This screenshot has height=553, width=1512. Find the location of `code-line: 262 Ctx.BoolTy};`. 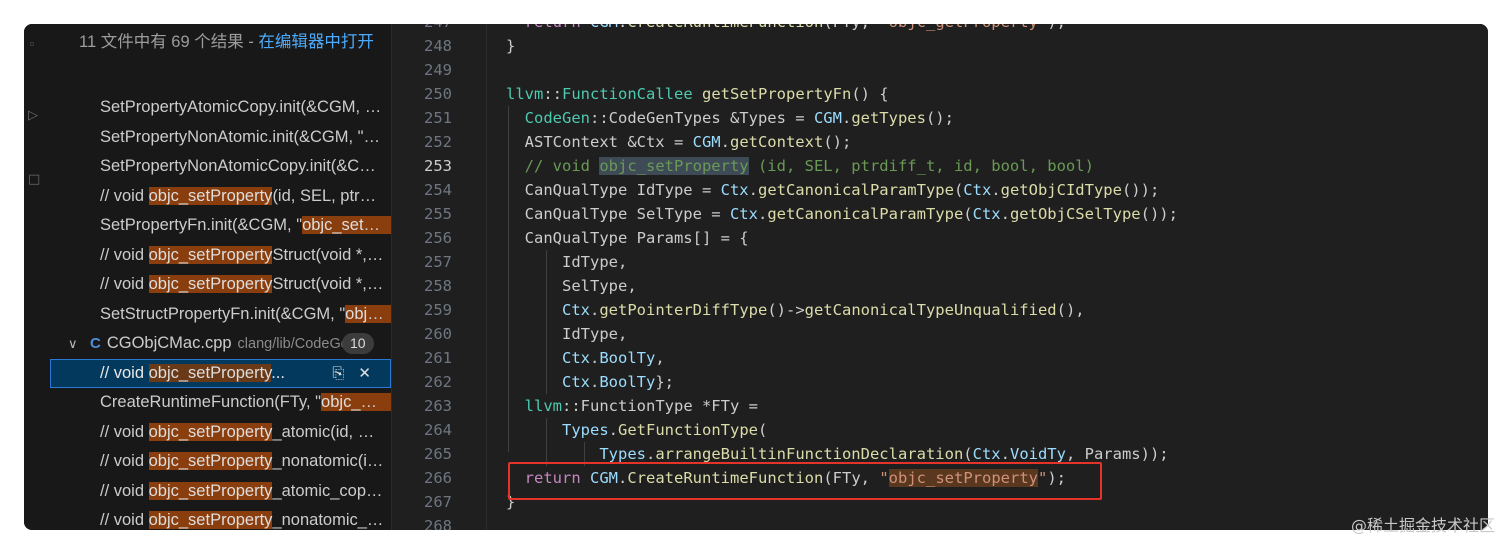

code-line: 262 Ctx.BoolTy}; is located at coordinates (940, 382).